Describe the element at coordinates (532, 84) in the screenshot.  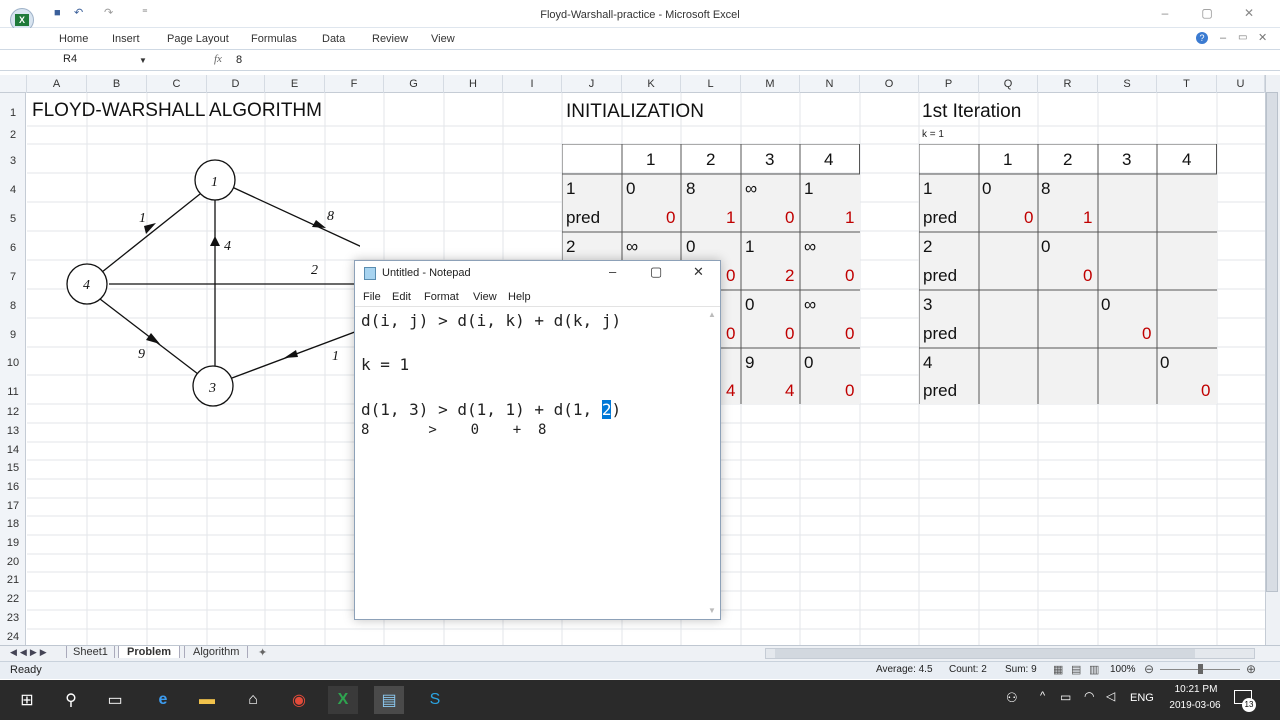
I see `col-header-i: I` at that location.